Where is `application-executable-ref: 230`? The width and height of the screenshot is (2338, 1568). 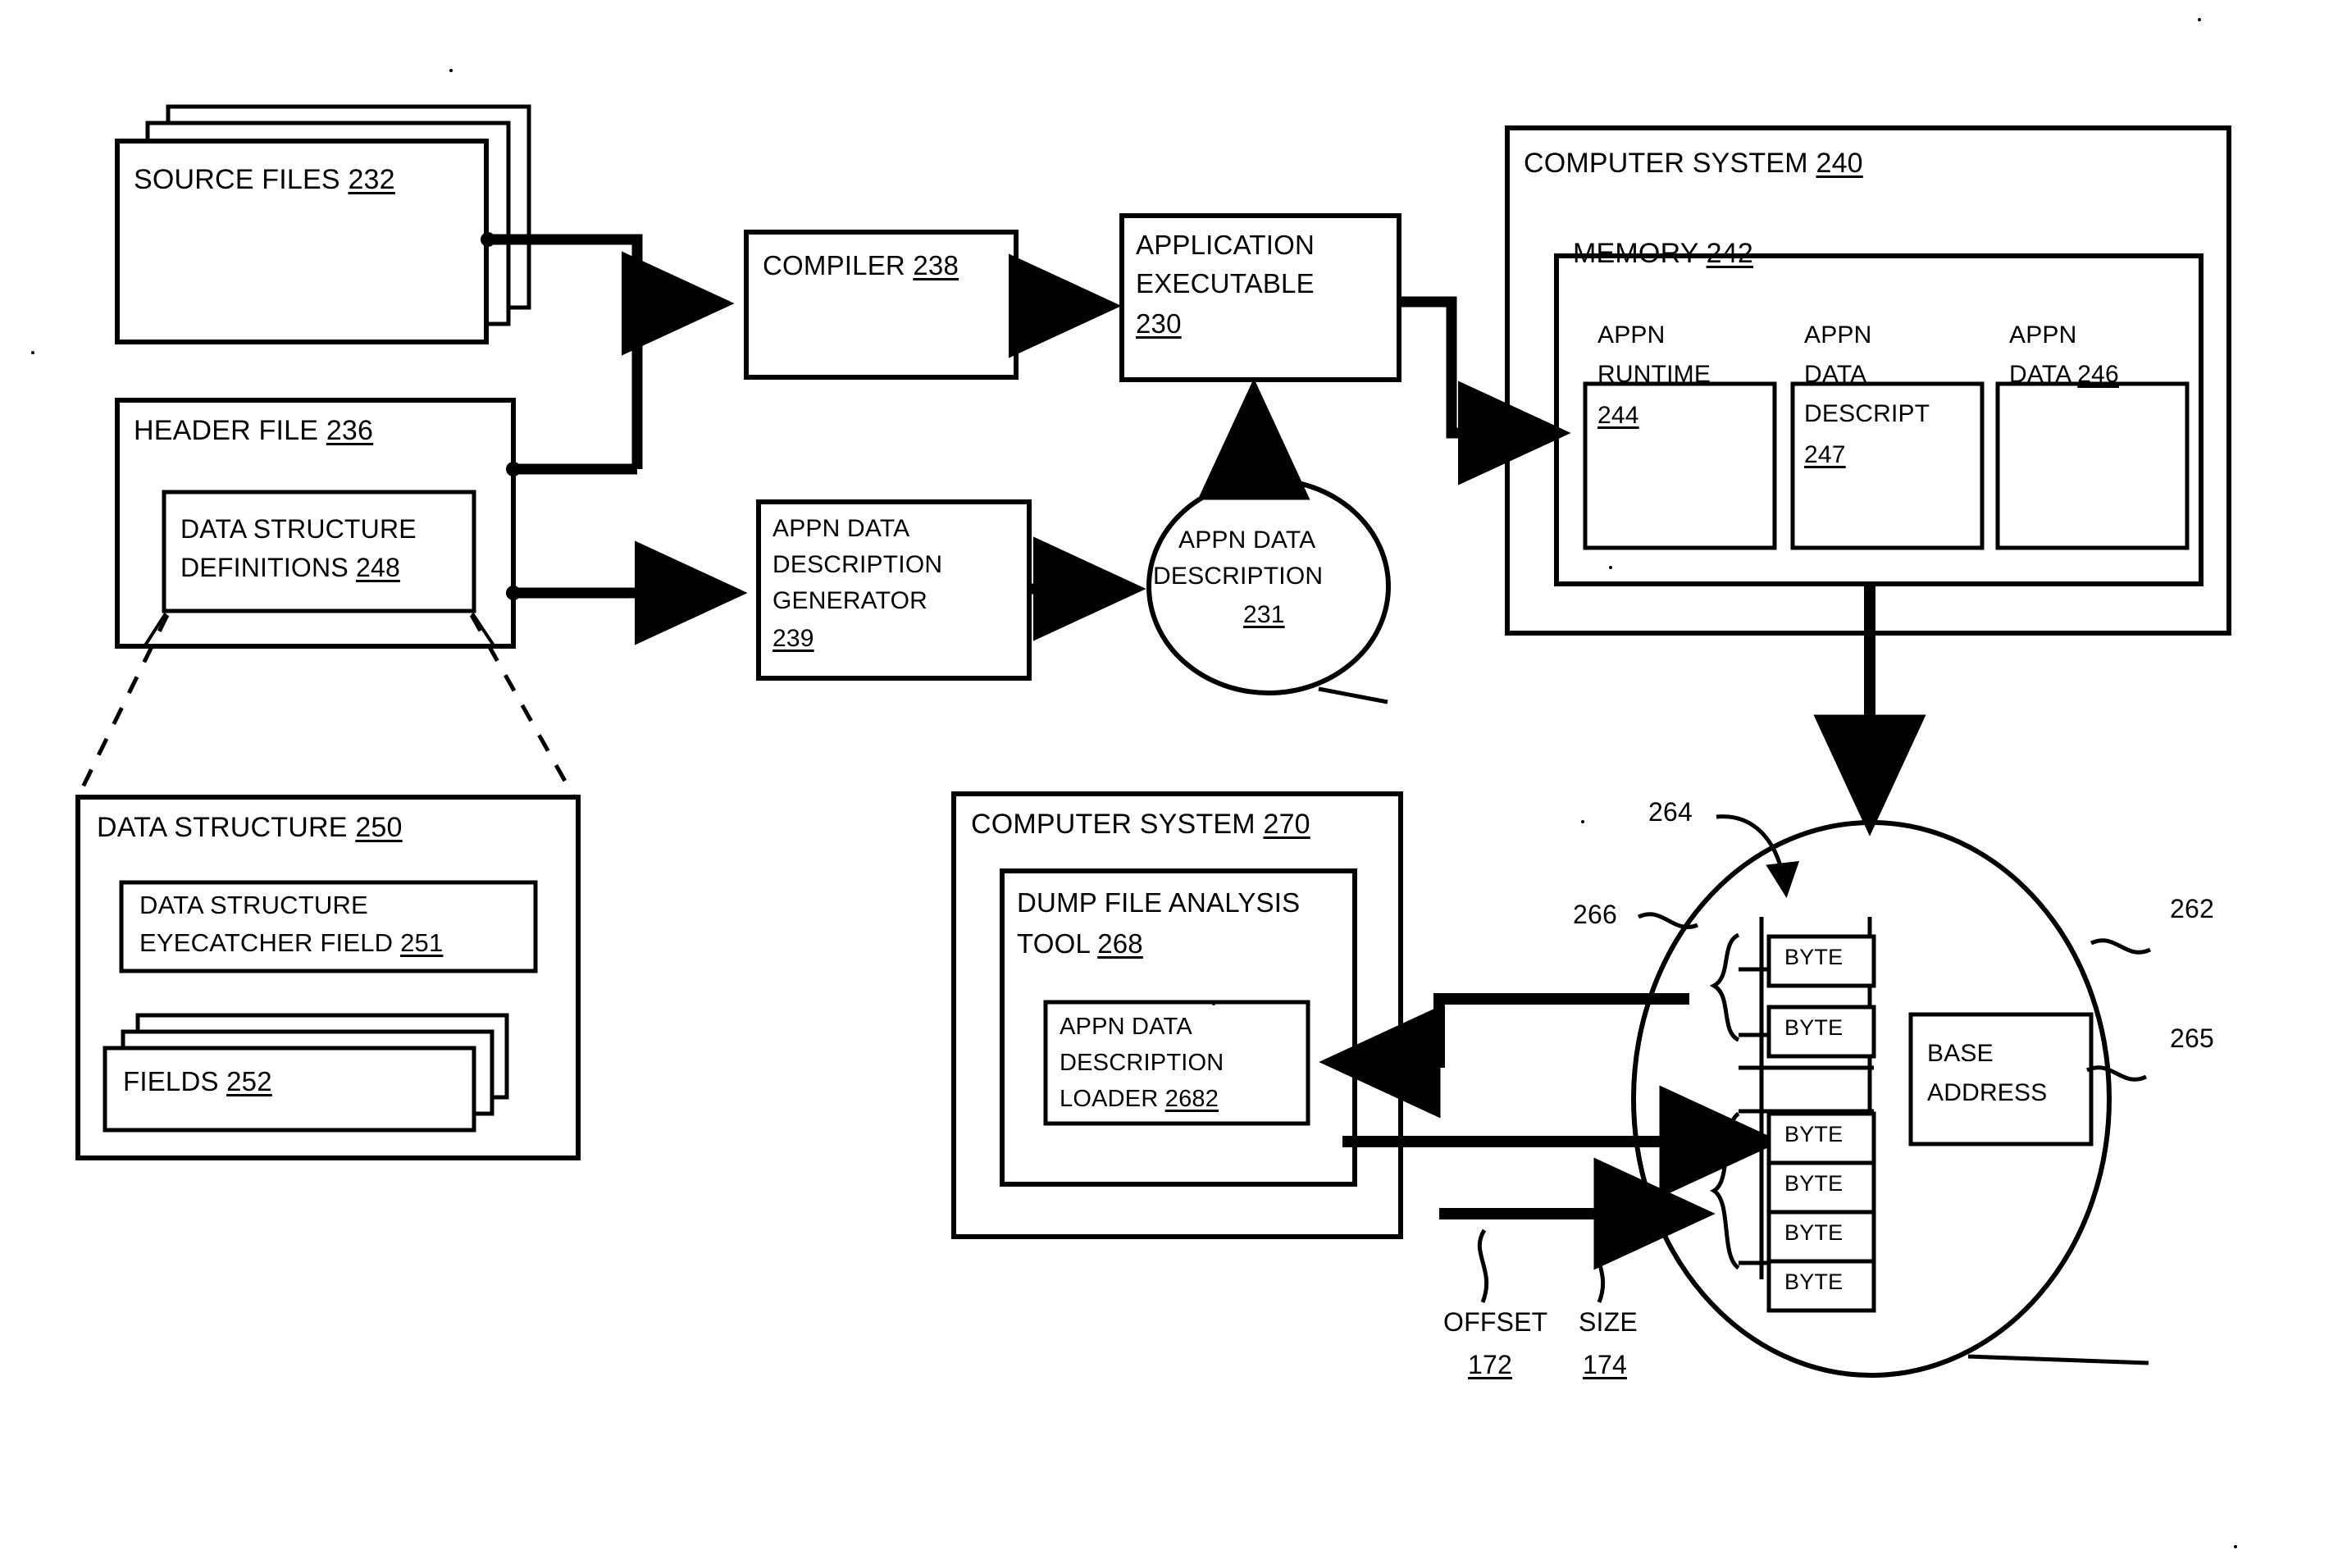
application-executable-ref: 230 is located at coordinates (1159, 324).